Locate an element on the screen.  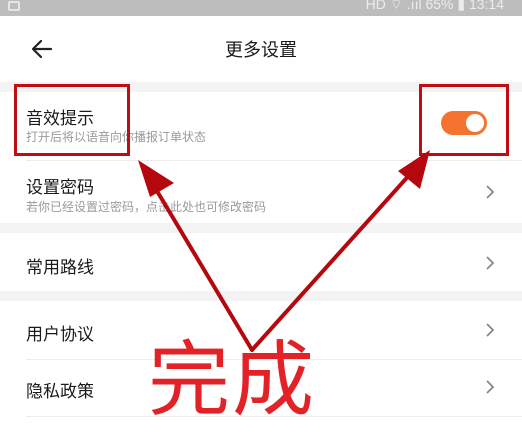
setting-row-password: 设置密码 若你已经设置过密码，点击此处也可修改密码 is located at coordinates (261, 192).